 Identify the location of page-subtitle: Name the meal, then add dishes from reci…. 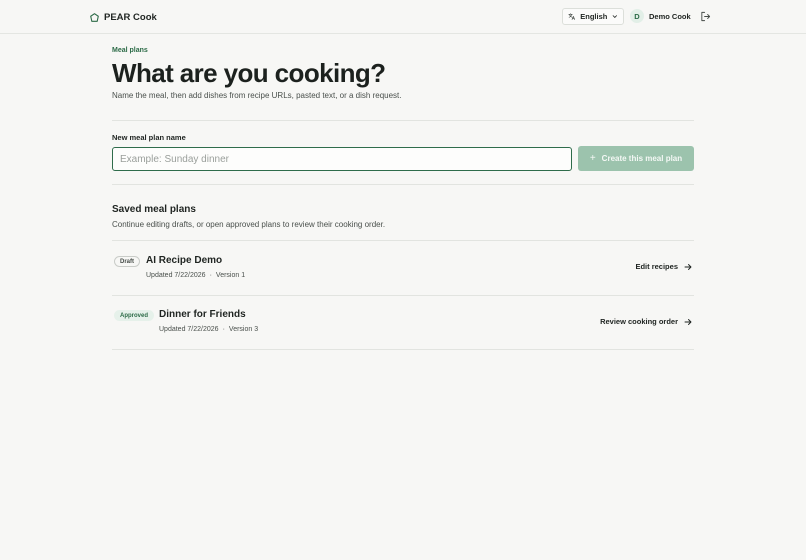
(257, 95).